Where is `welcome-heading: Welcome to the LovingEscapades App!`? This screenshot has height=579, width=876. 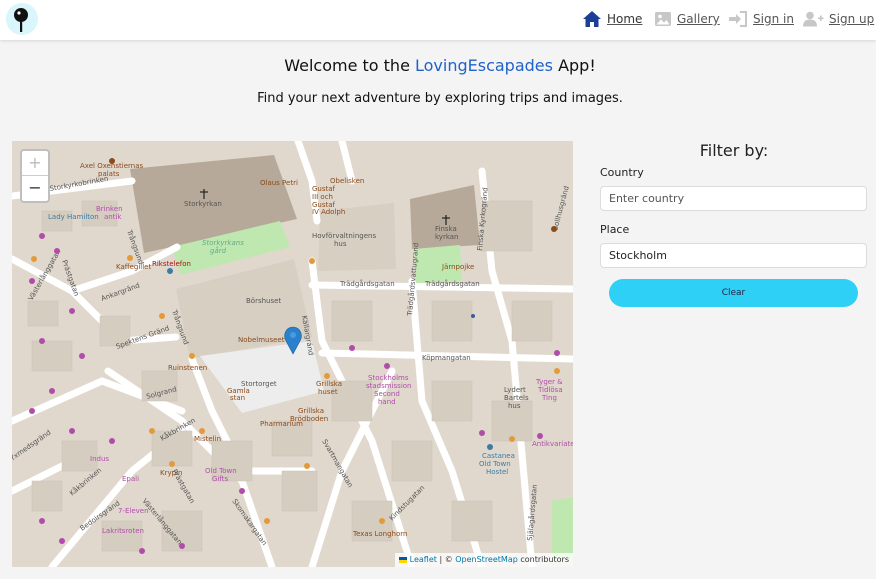
welcome-heading: Welcome to the LovingEscapades App! is located at coordinates (438, 65).